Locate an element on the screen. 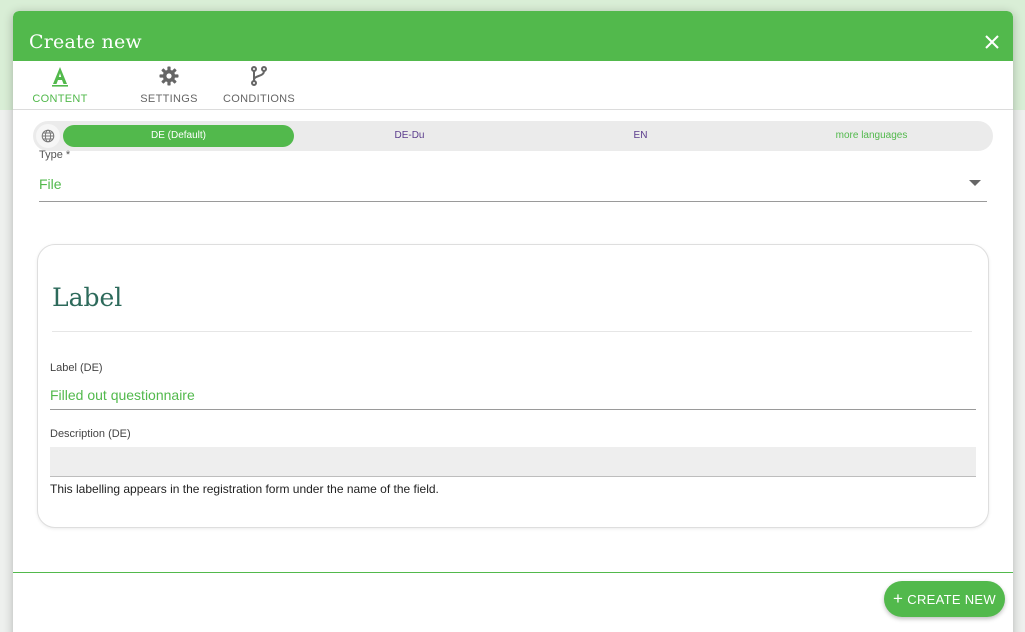 The width and height of the screenshot is (1025, 632). label-input is located at coordinates (513, 394).